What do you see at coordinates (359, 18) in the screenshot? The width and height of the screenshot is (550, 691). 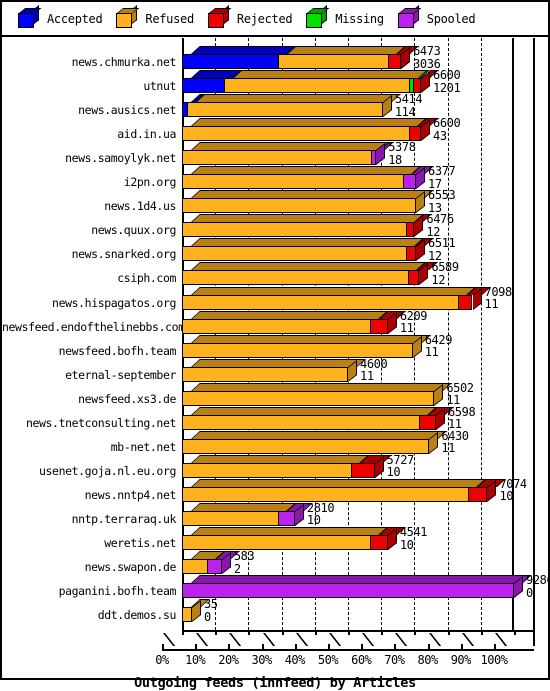 I see `legend-item-label: Missing` at bounding box center [359, 18].